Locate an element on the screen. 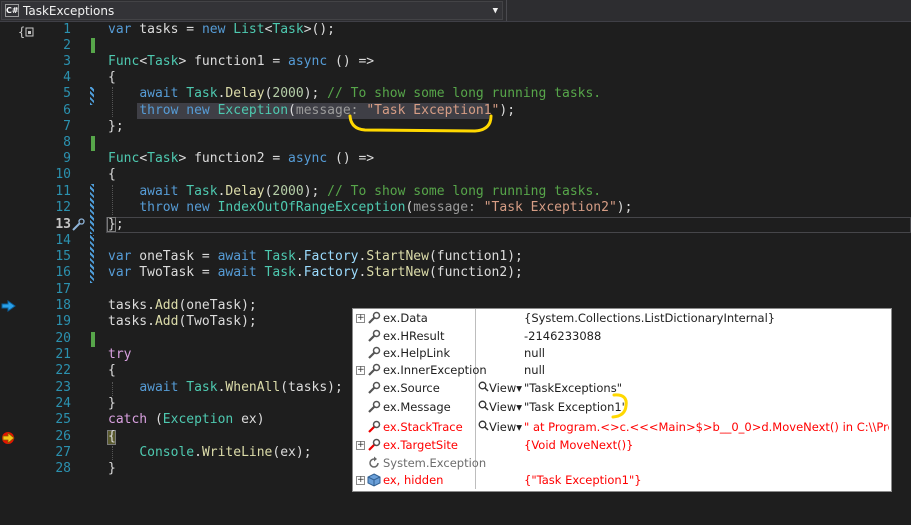 This screenshot has height=525, width=911. line-number: 4 is located at coordinates (67, 77).